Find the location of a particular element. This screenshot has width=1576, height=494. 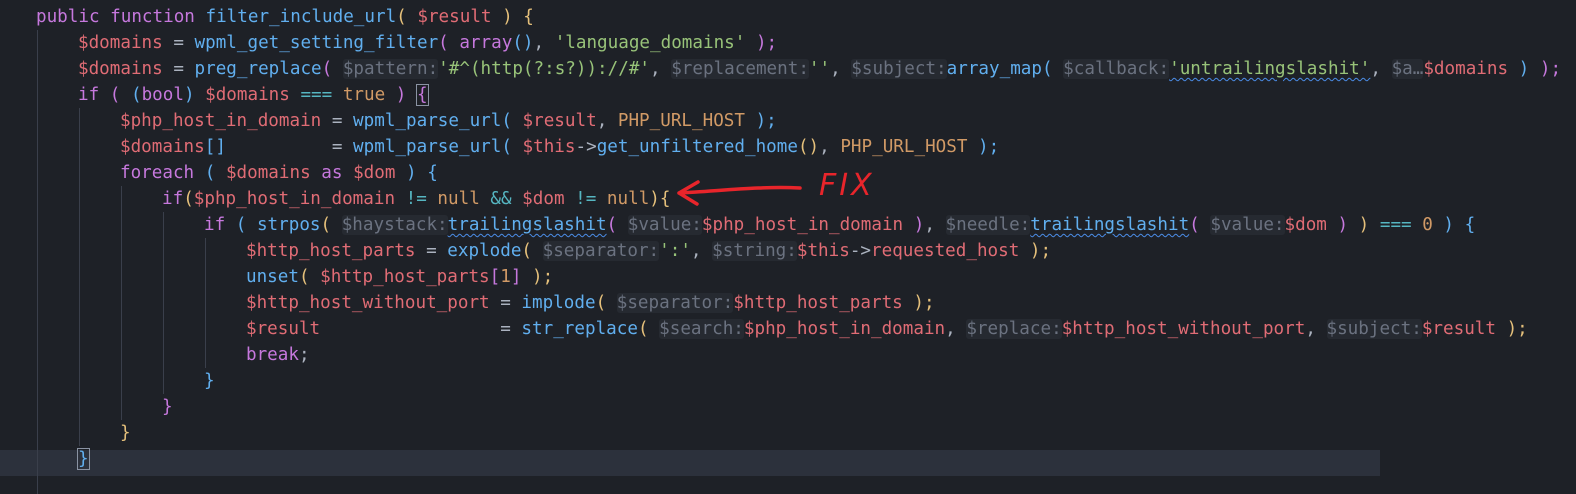

fix-annotation: FIX is located at coordinates (776, 187).